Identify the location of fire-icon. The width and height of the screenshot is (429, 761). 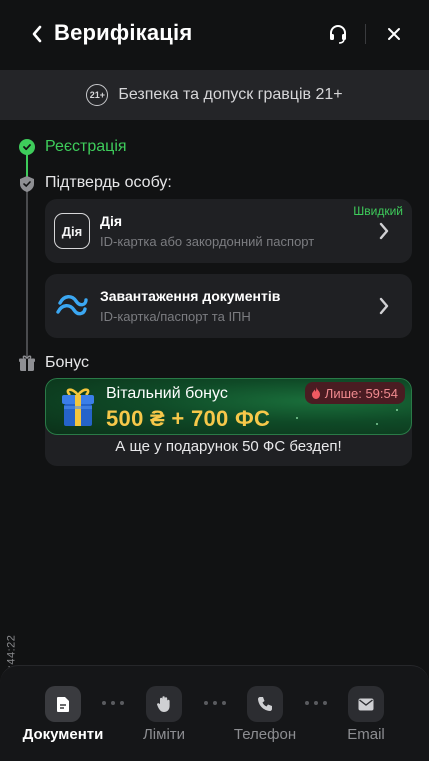
(315, 393).